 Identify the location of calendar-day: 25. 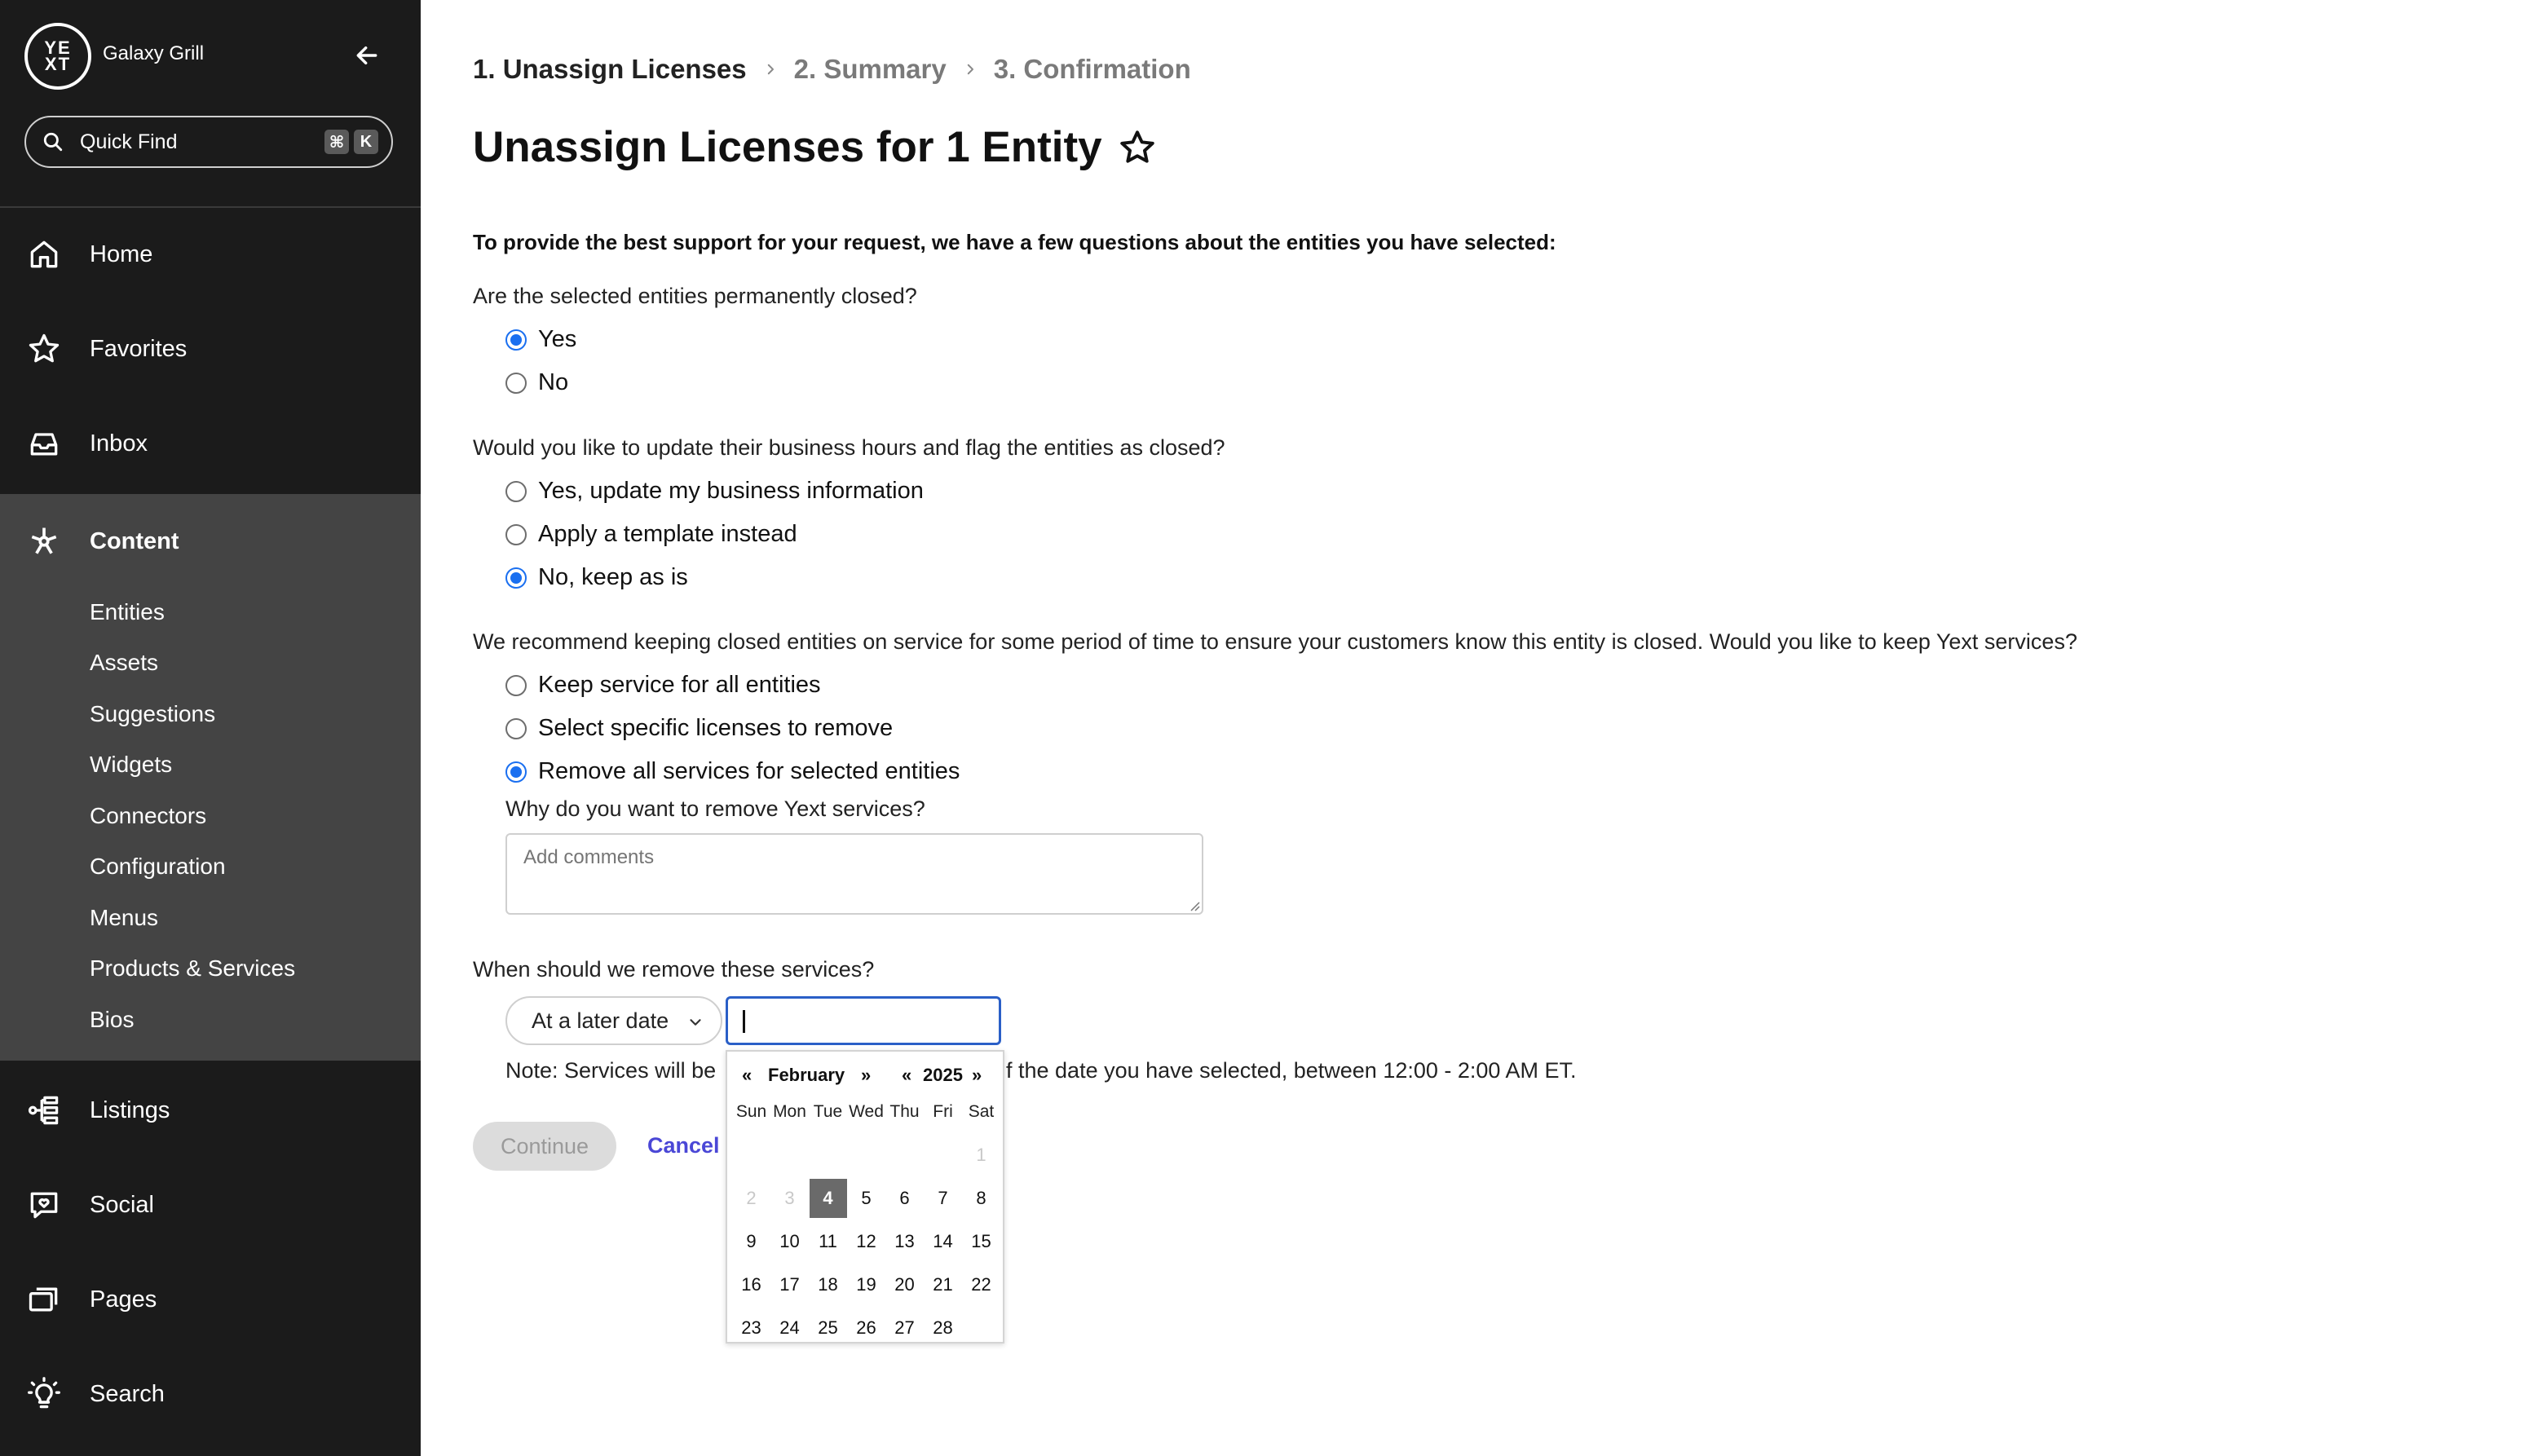
(828, 1328).